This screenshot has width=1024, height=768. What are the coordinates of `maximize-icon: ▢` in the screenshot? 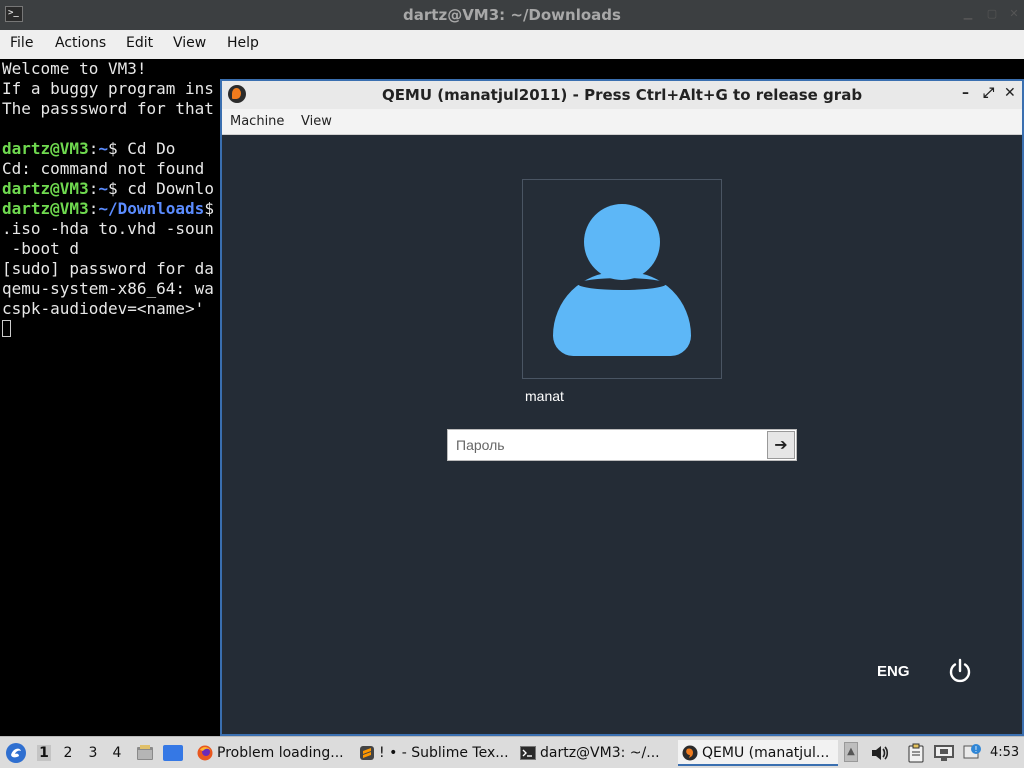 It's located at (992, 14).